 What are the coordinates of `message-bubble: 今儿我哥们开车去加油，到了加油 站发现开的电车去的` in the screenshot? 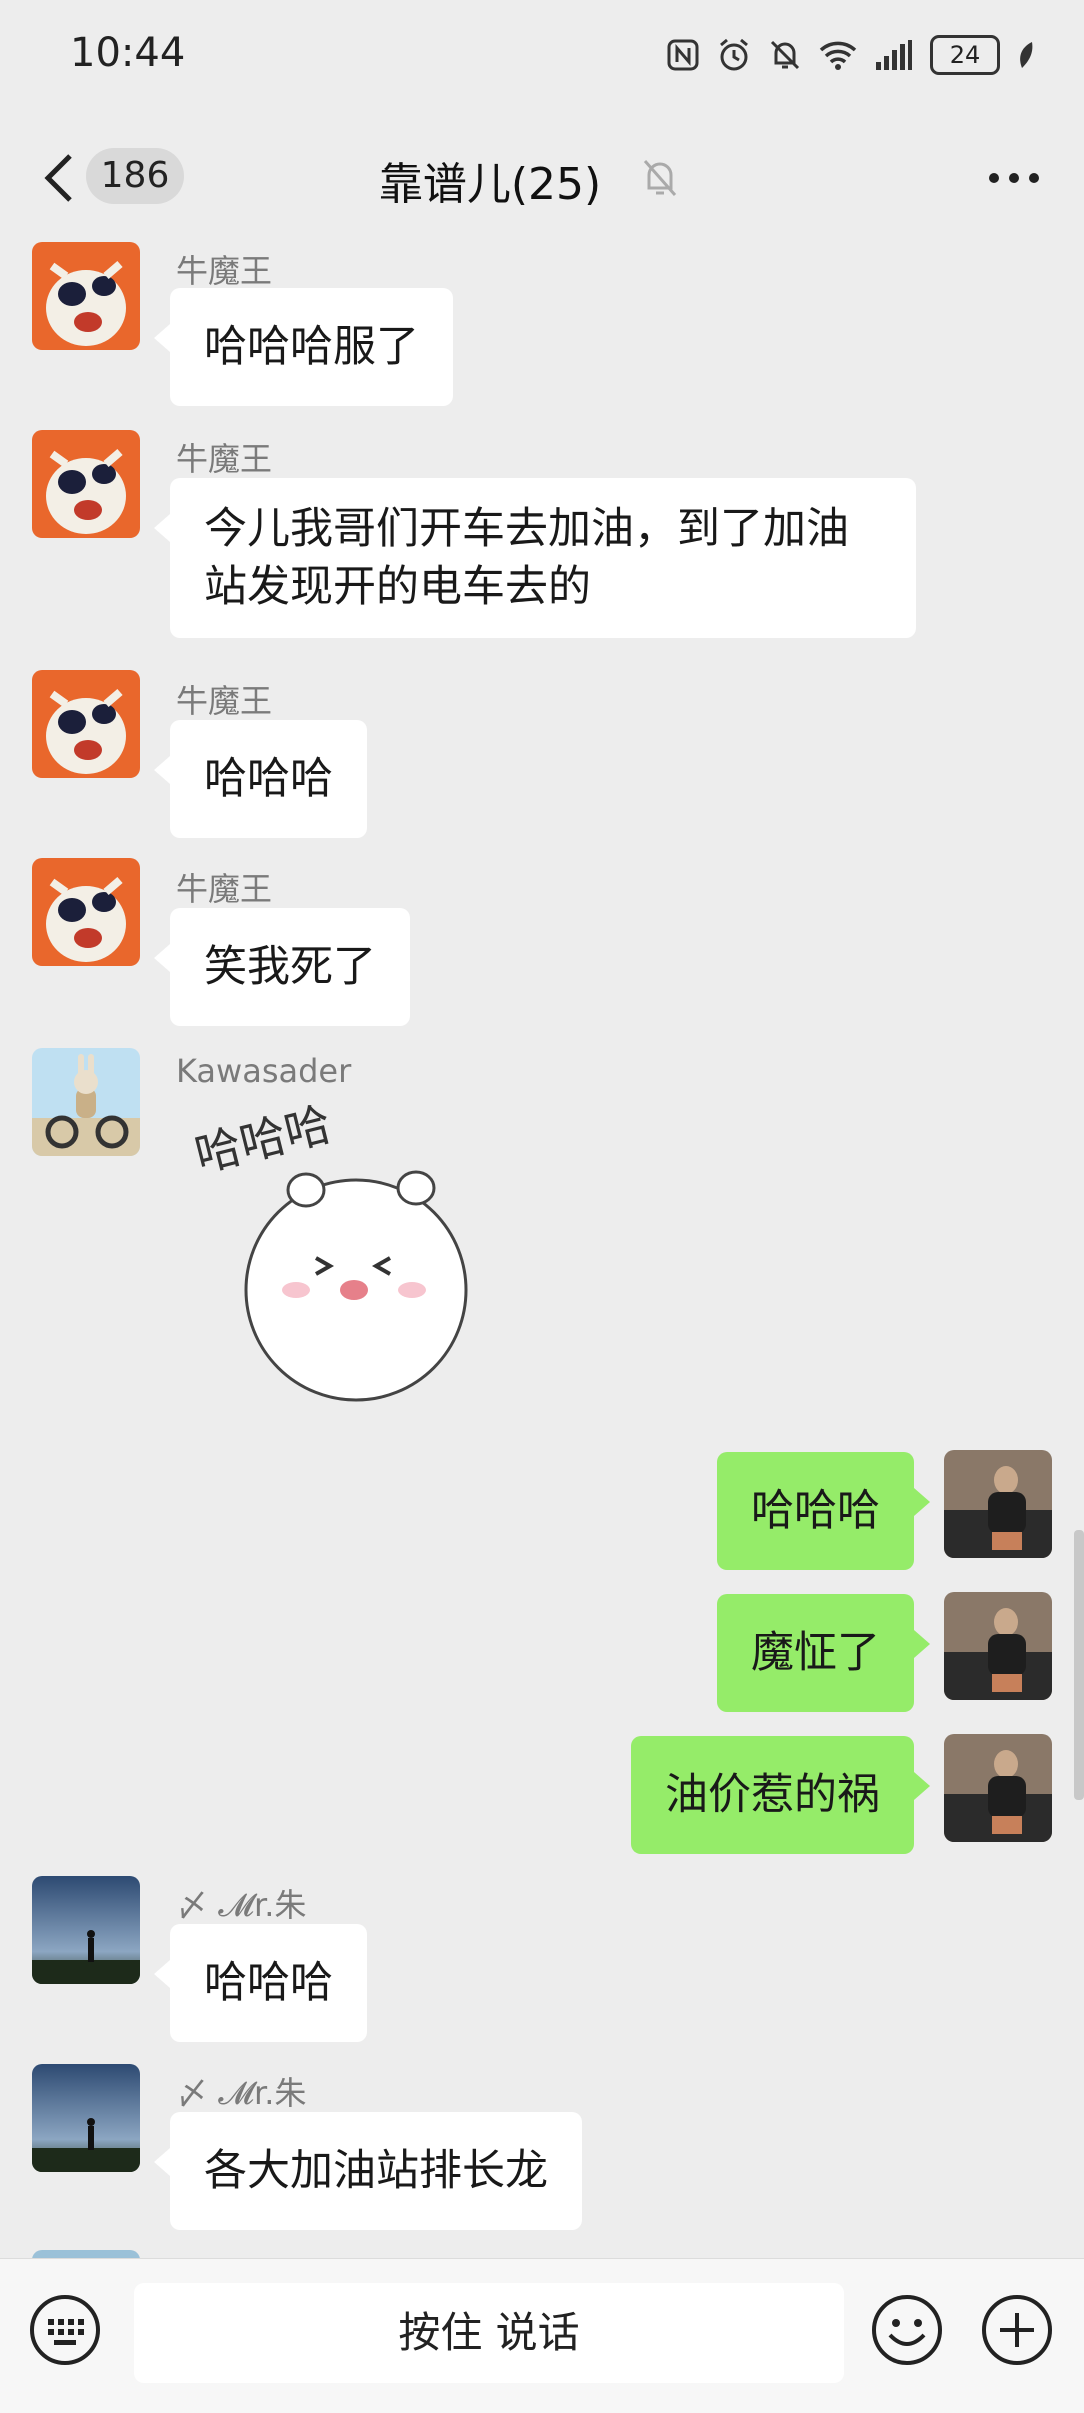 It's located at (535, 558).